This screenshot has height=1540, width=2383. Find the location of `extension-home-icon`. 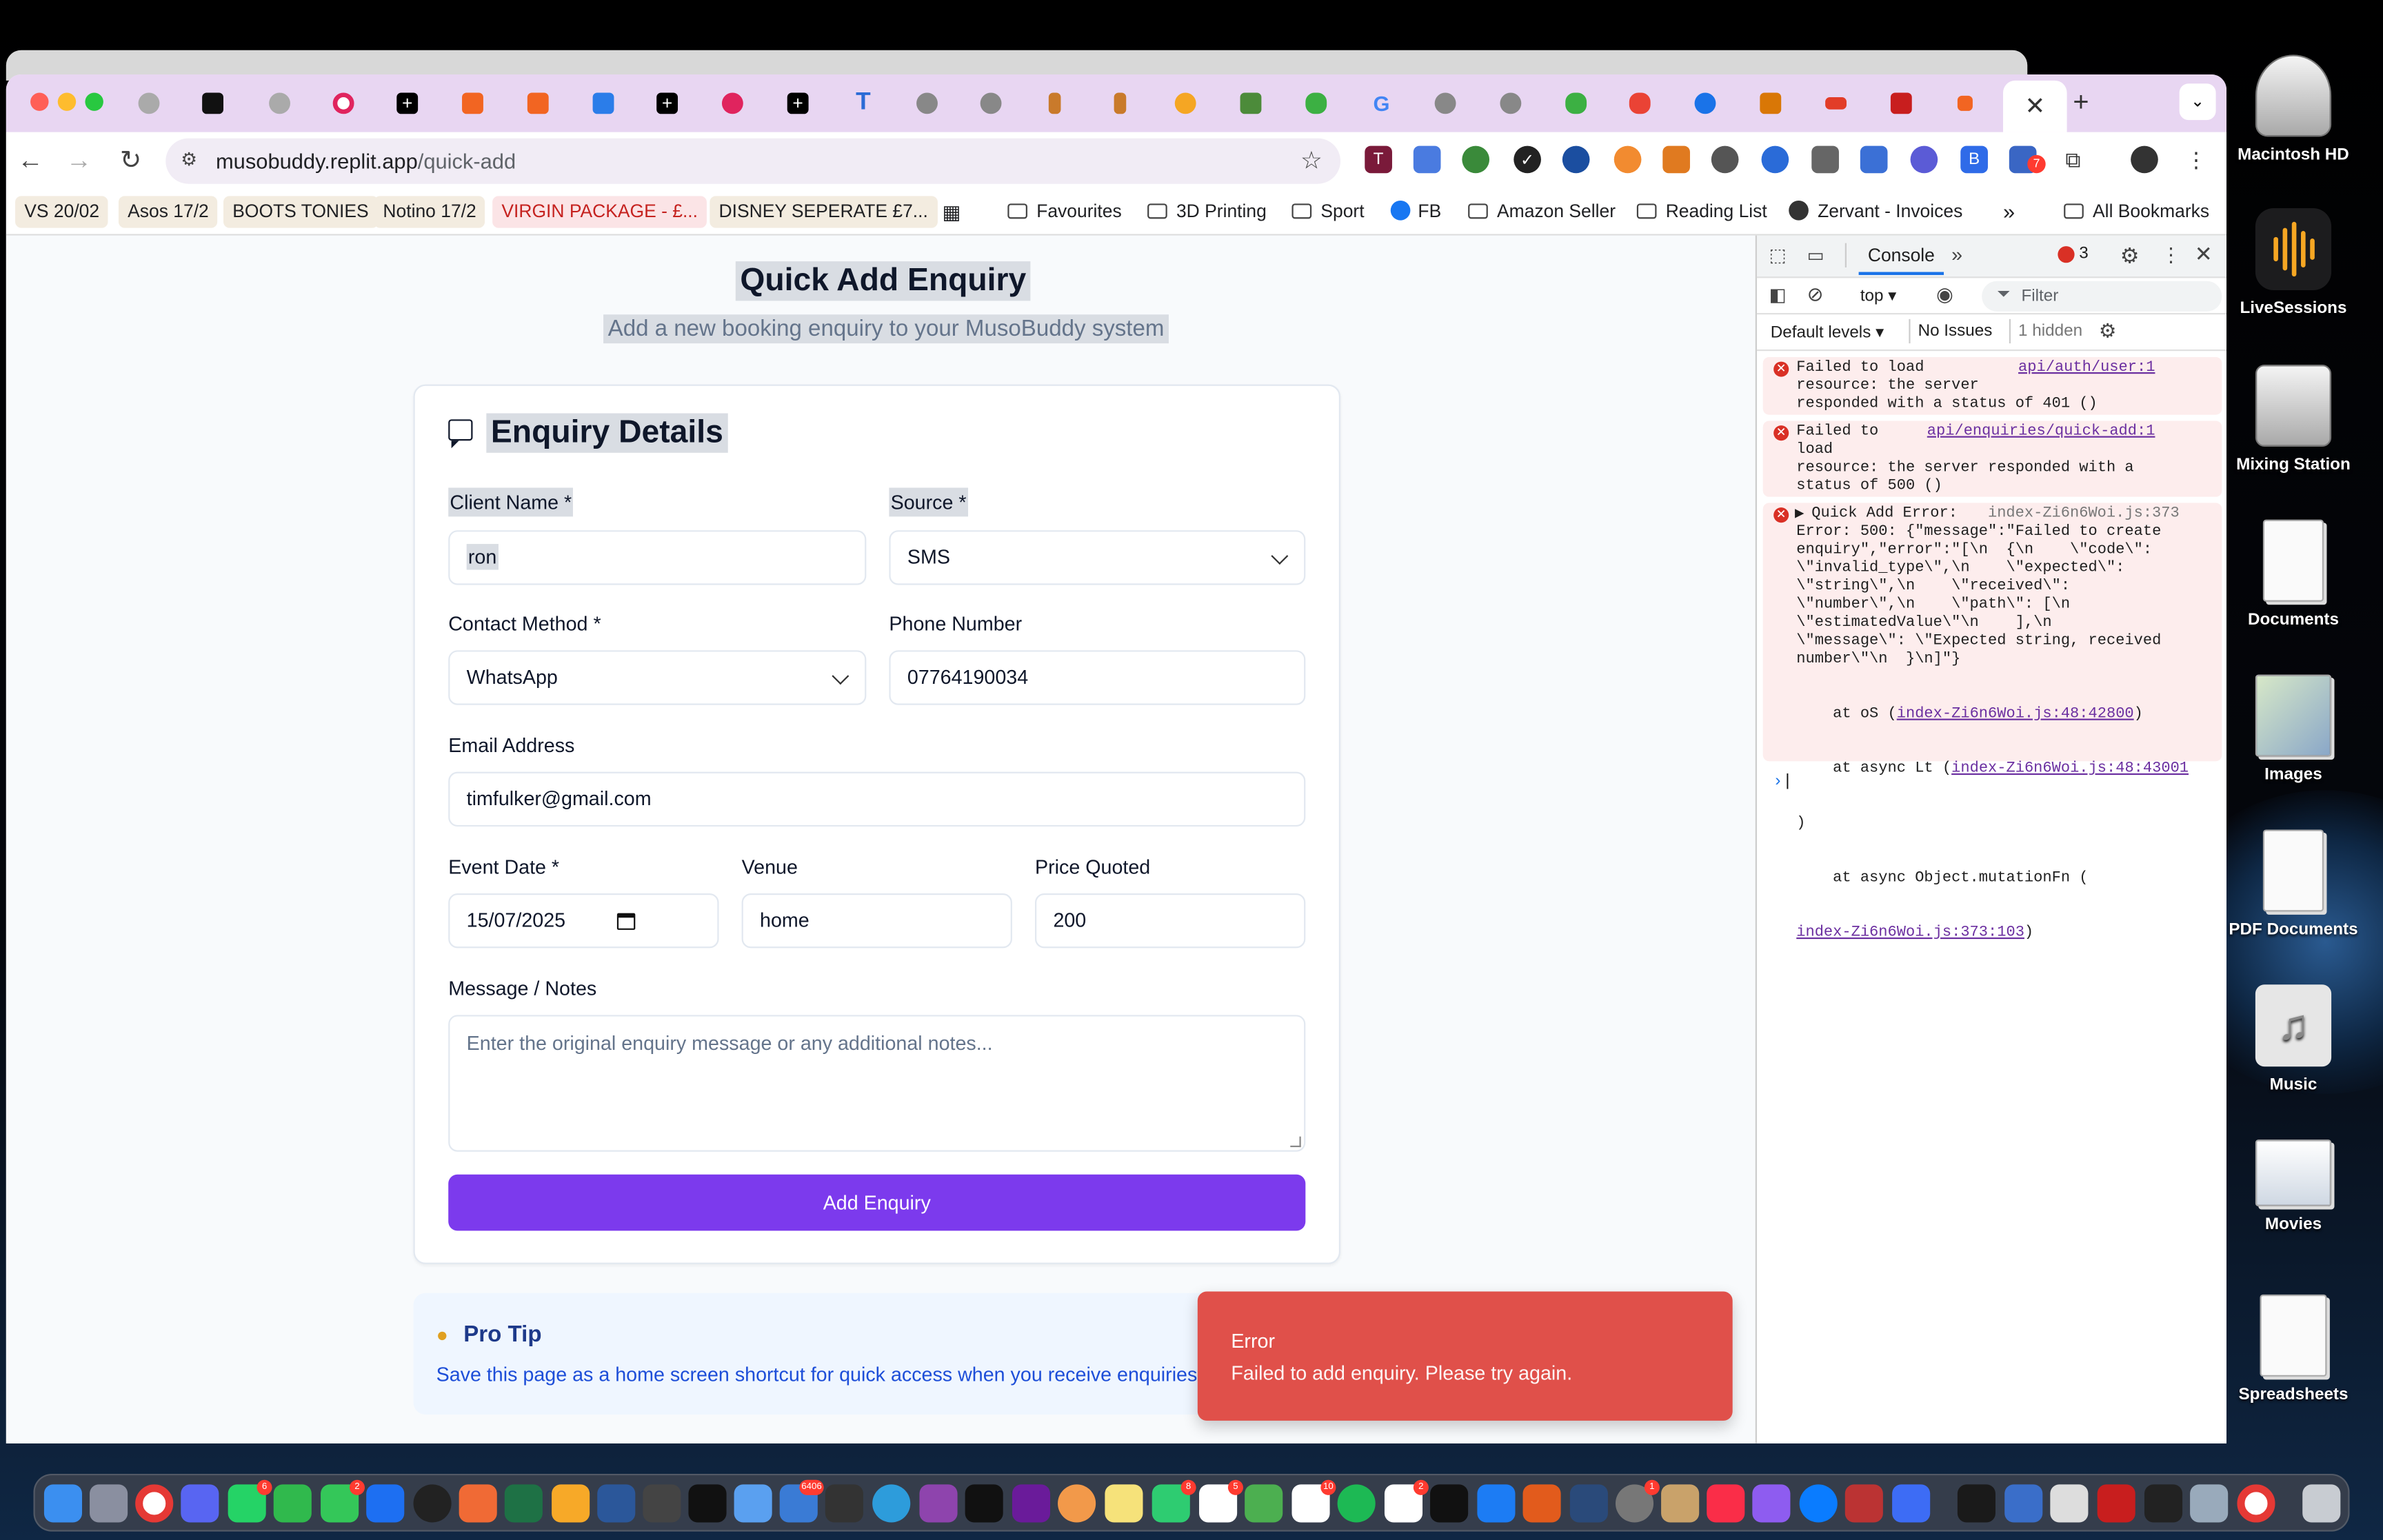

extension-home-icon is located at coordinates (1676, 160).